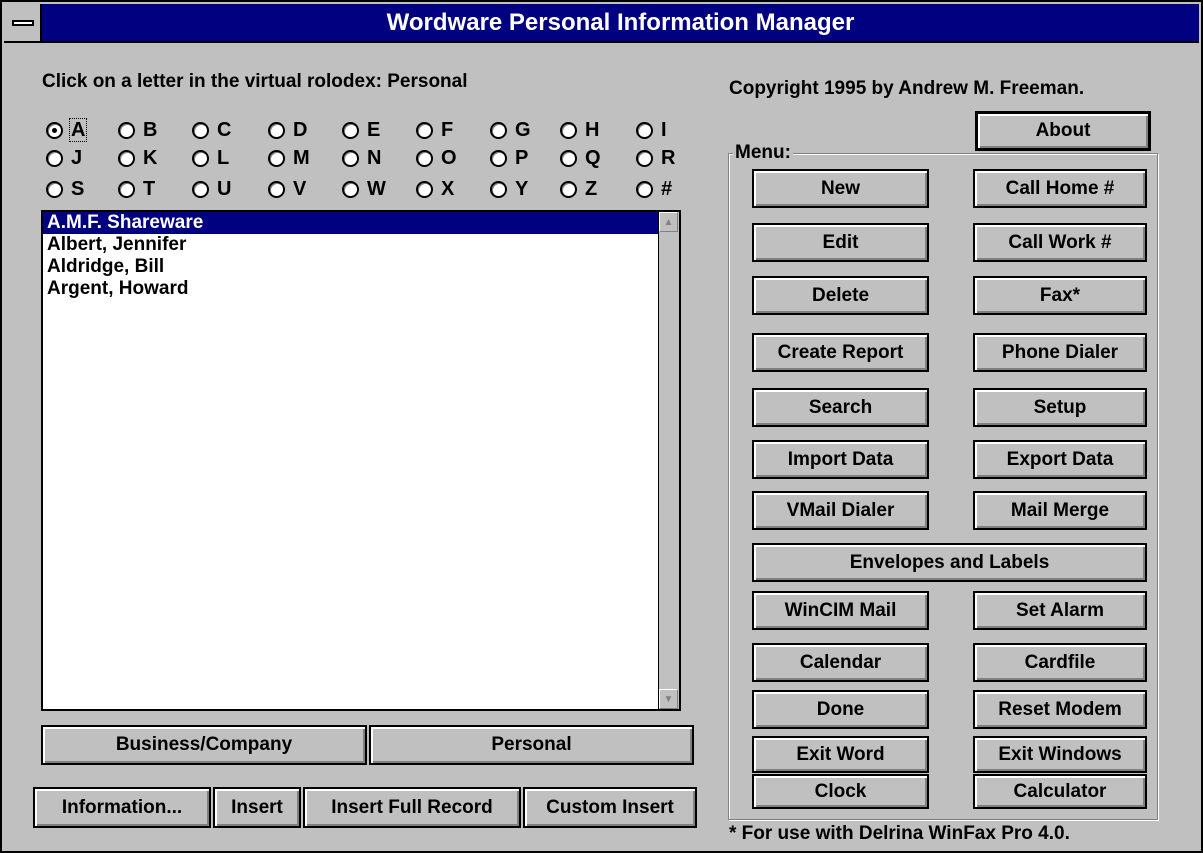  I want to click on rolodex-radio-h: H, so click(580, 130).